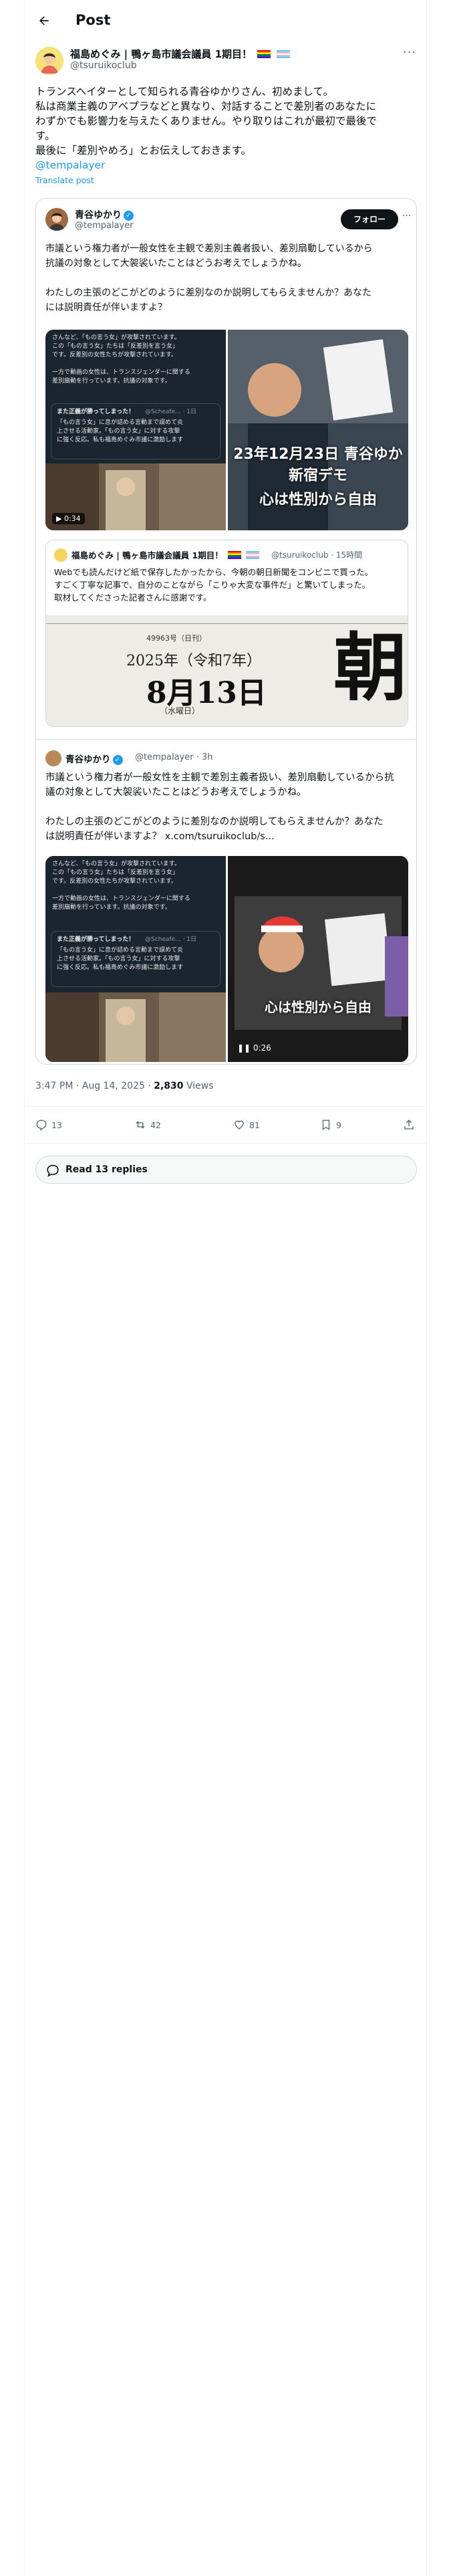 The width and height of the screenshot is (451, 2576). I want to click on reply-icon, so click(41, 1125).